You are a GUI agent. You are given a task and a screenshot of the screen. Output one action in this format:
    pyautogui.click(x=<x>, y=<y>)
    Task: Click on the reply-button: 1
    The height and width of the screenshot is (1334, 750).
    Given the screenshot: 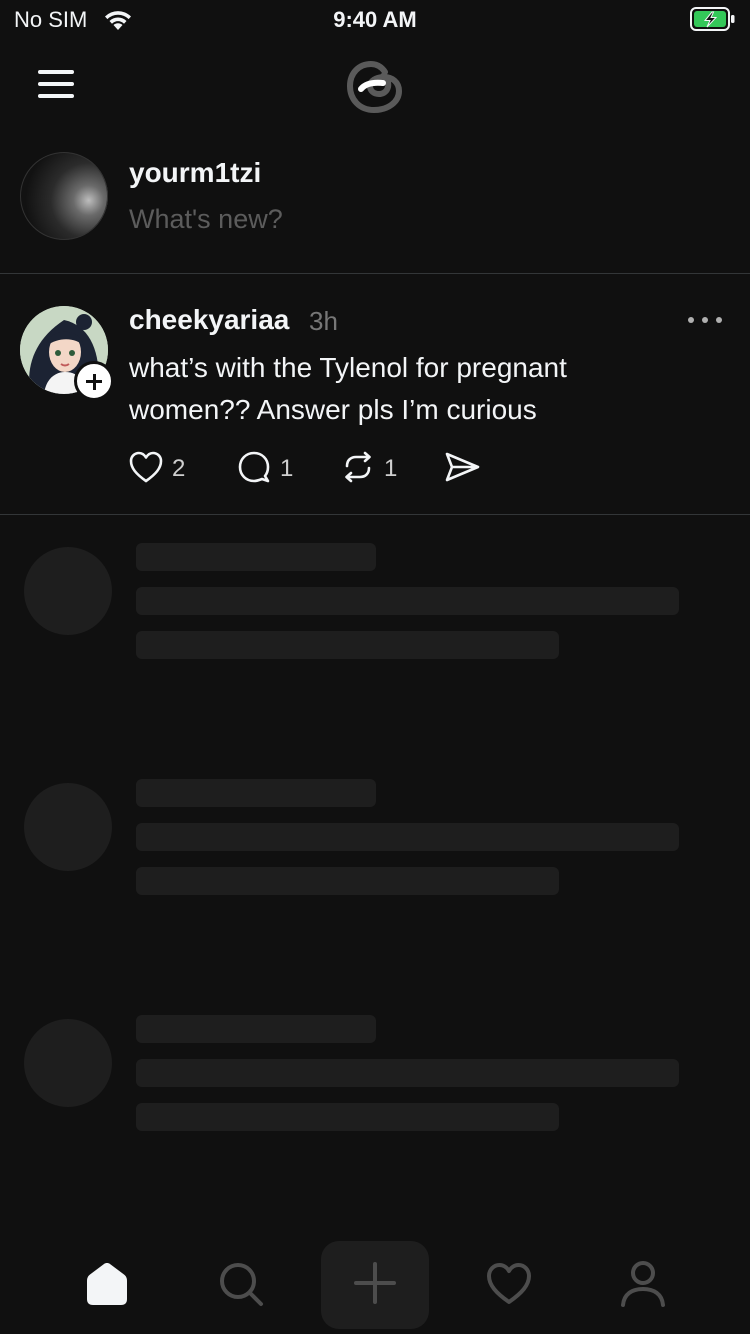 What is the action you would take?
    pyautogui.click(x=264, y=469)
    